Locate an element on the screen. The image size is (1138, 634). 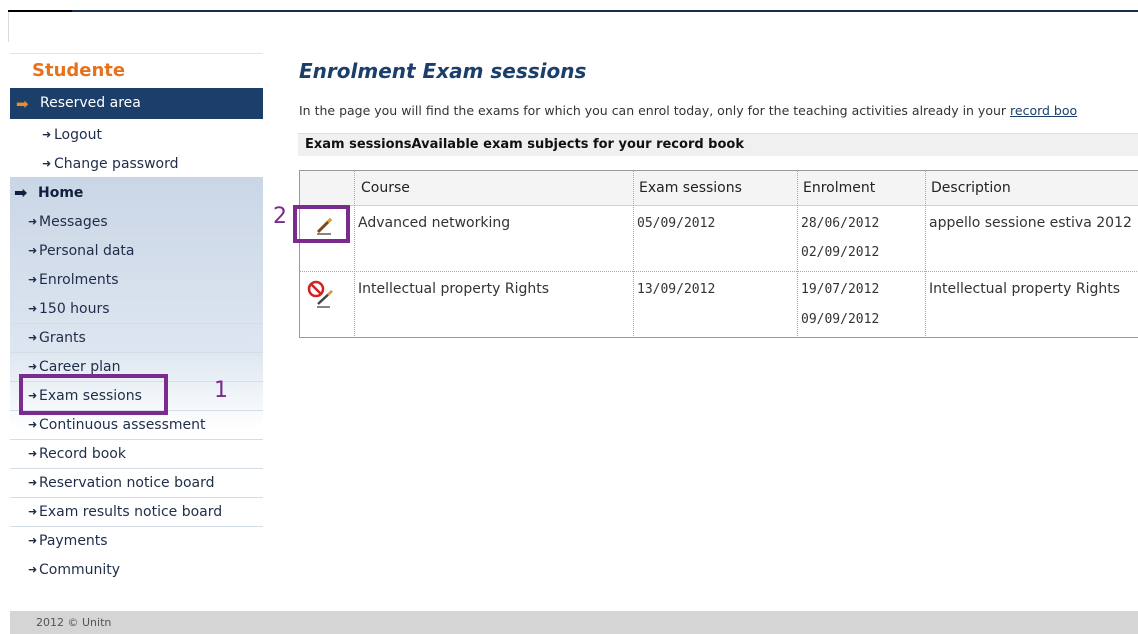
sidebar-item-community: ➜ Community is located at coordinates (136, 570).